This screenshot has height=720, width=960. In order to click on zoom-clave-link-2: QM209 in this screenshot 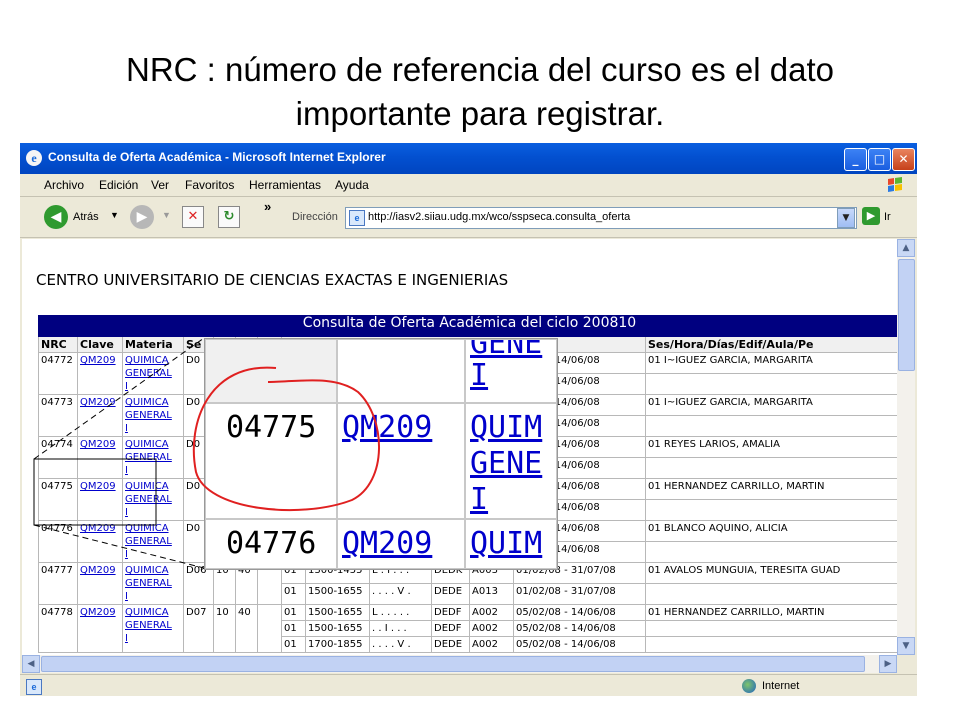, I will do `click(387, 543)`.